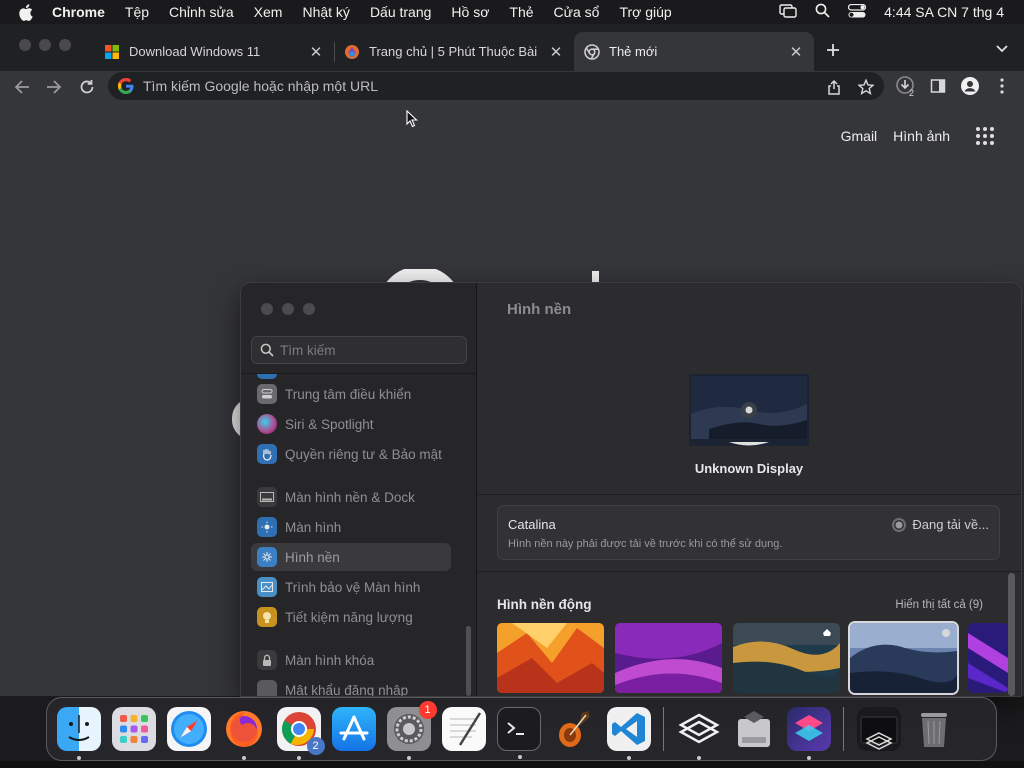 This screenshot has width=1024, height=768. Describe the element at coordinates (87, 87) in the screenshot. I see `reload-button` at that location.